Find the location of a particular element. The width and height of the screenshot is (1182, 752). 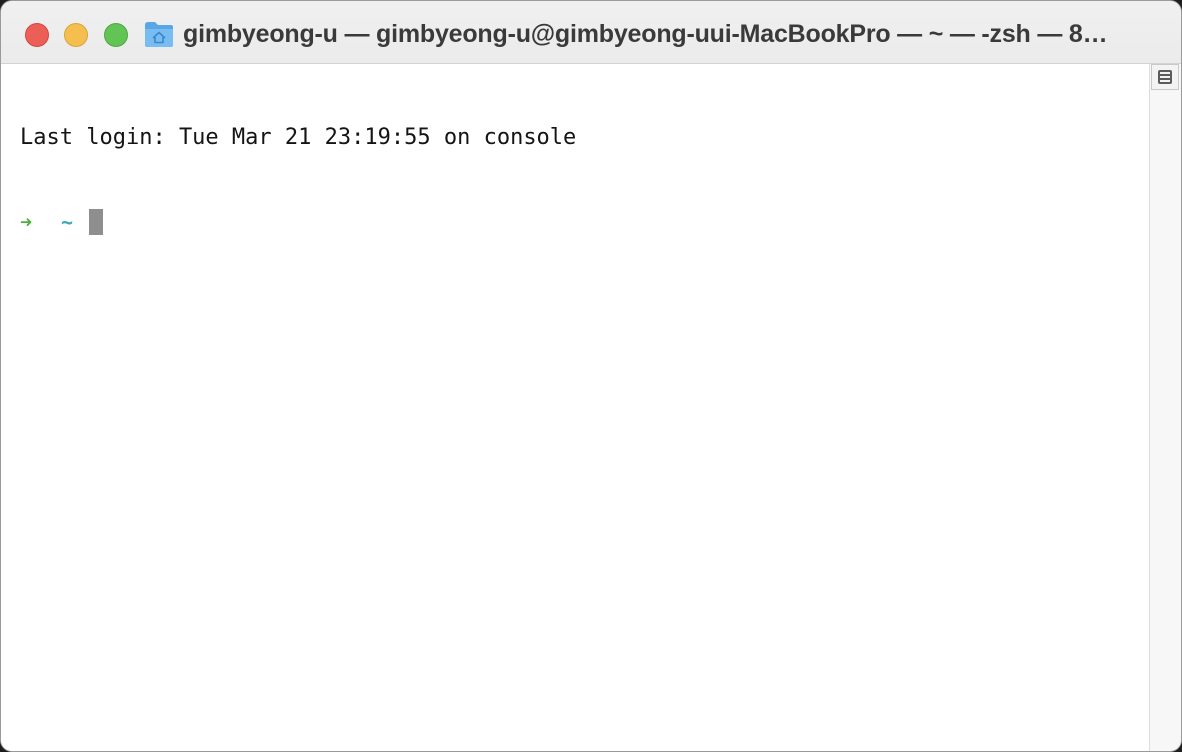

text-cursor is located at coordinates (96, 222).